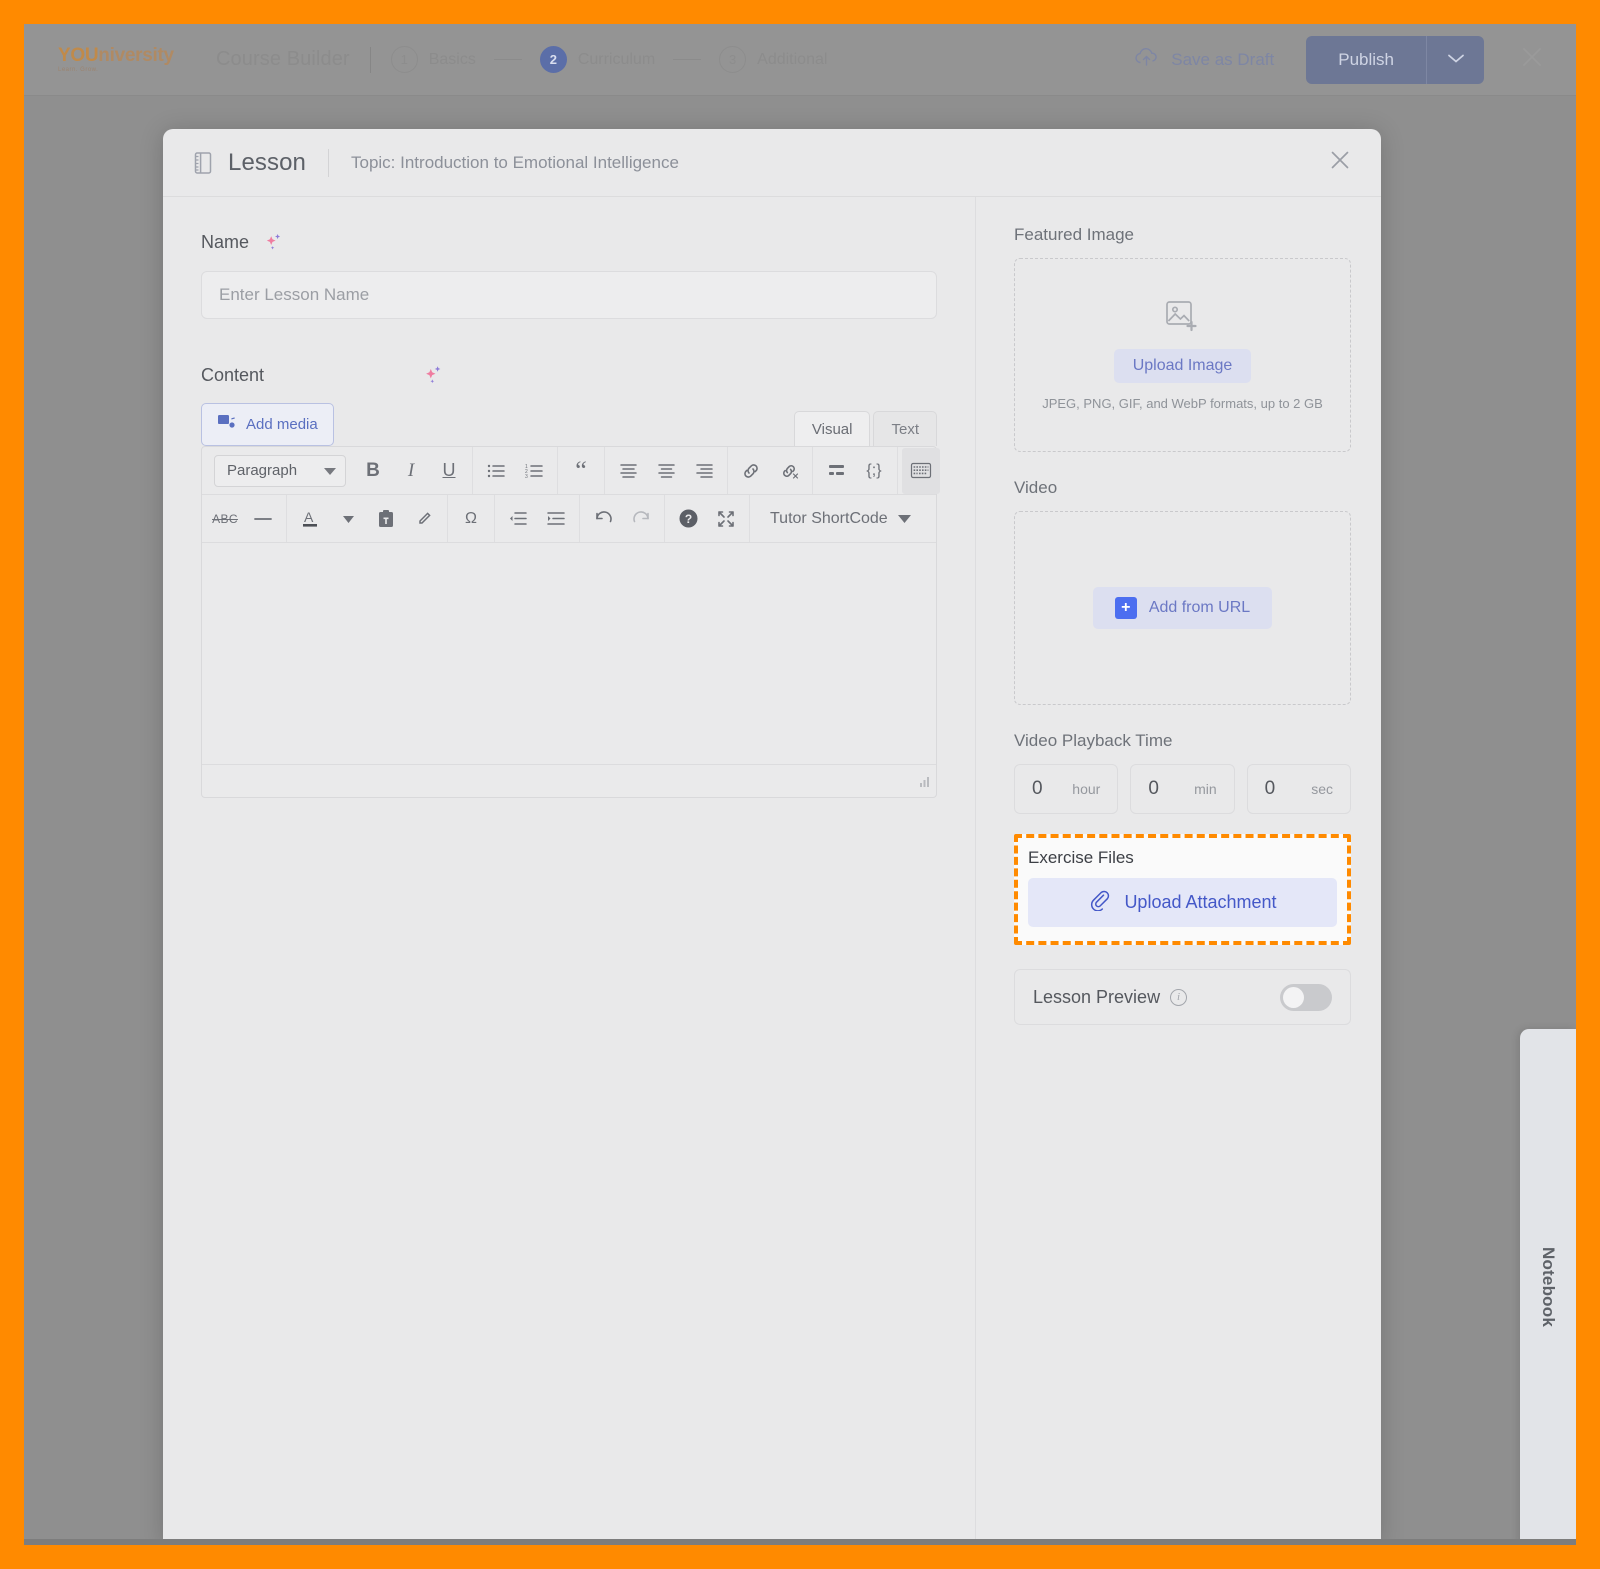 The height and width of the screenshot is (1569, 1600). I want to click on tutor-shortcode-label: Tutor ShortCode, so click(829, 518).